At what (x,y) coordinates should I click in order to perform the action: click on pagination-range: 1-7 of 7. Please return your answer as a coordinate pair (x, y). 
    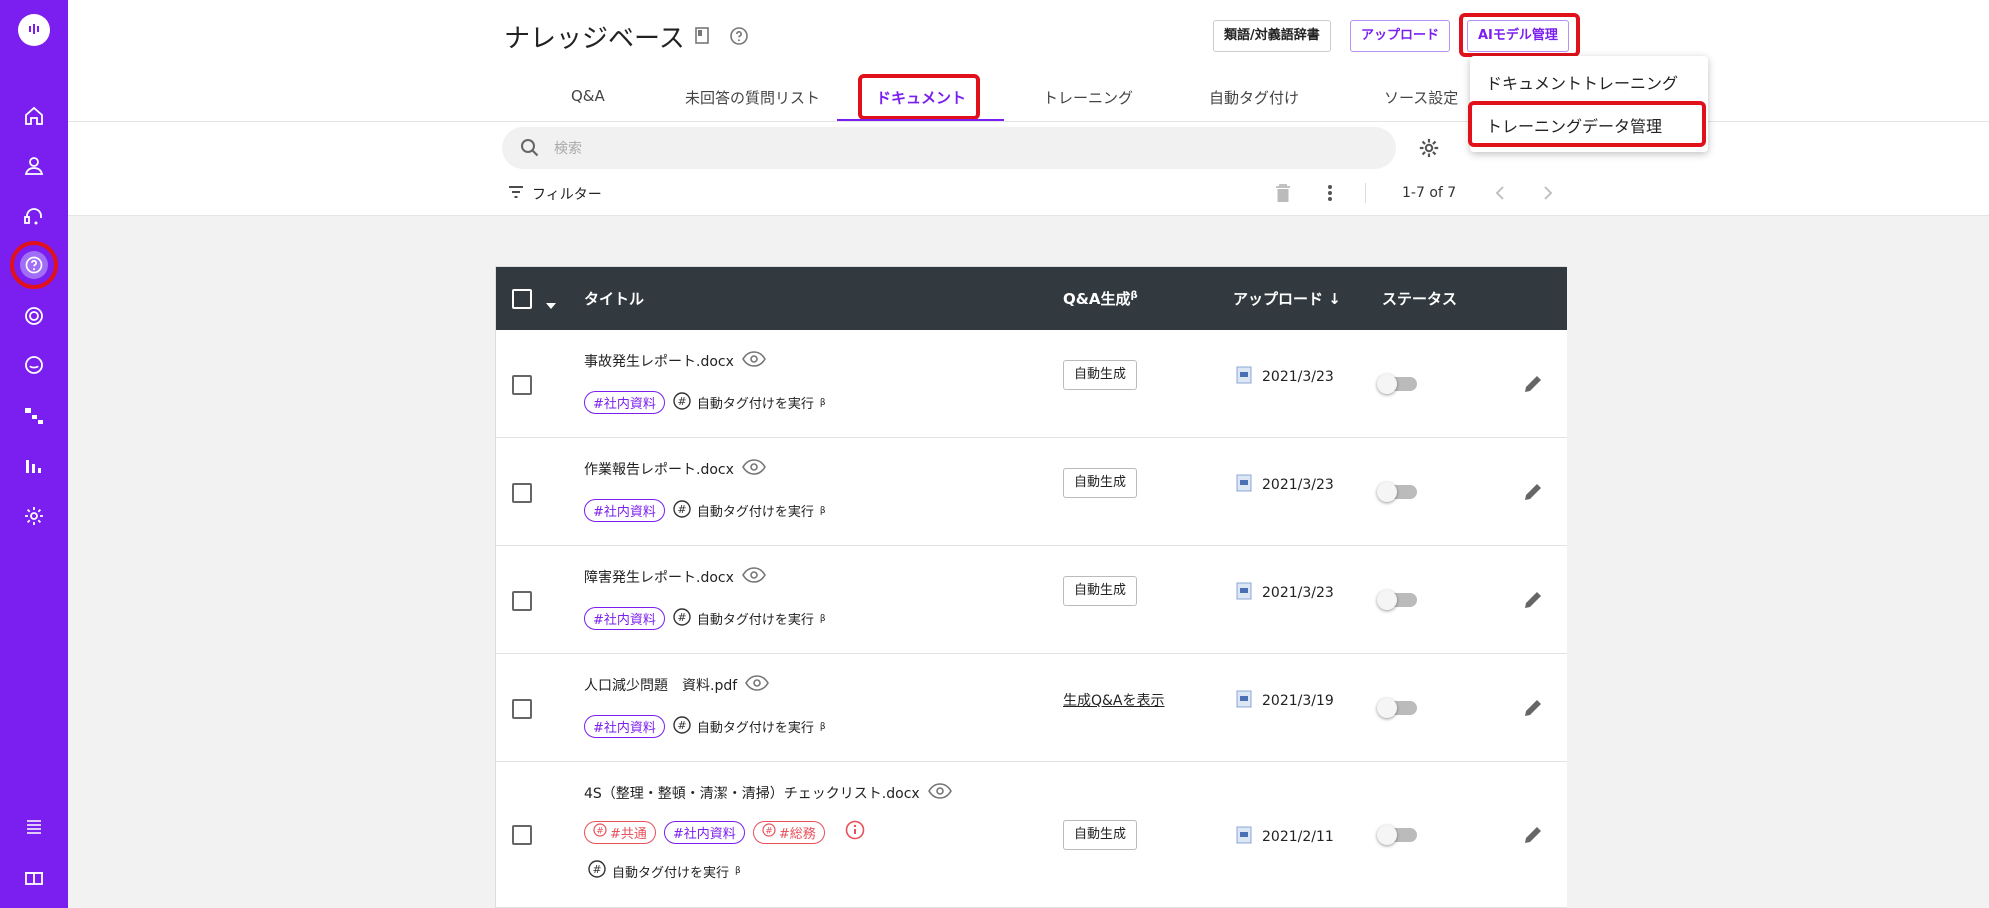
    Looking at the image, I should click on (1429, 193).